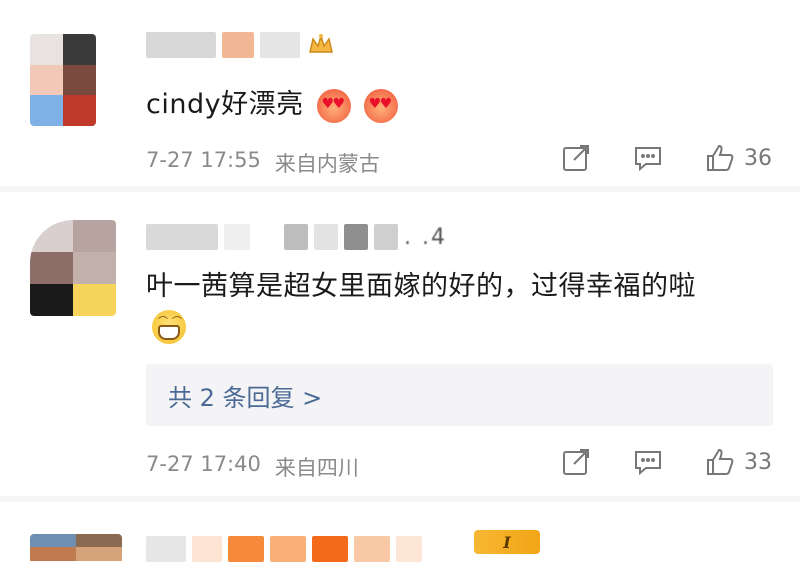  I want to click on comment-meta: 7-27 17:40 来自四川, so click(252, 467).